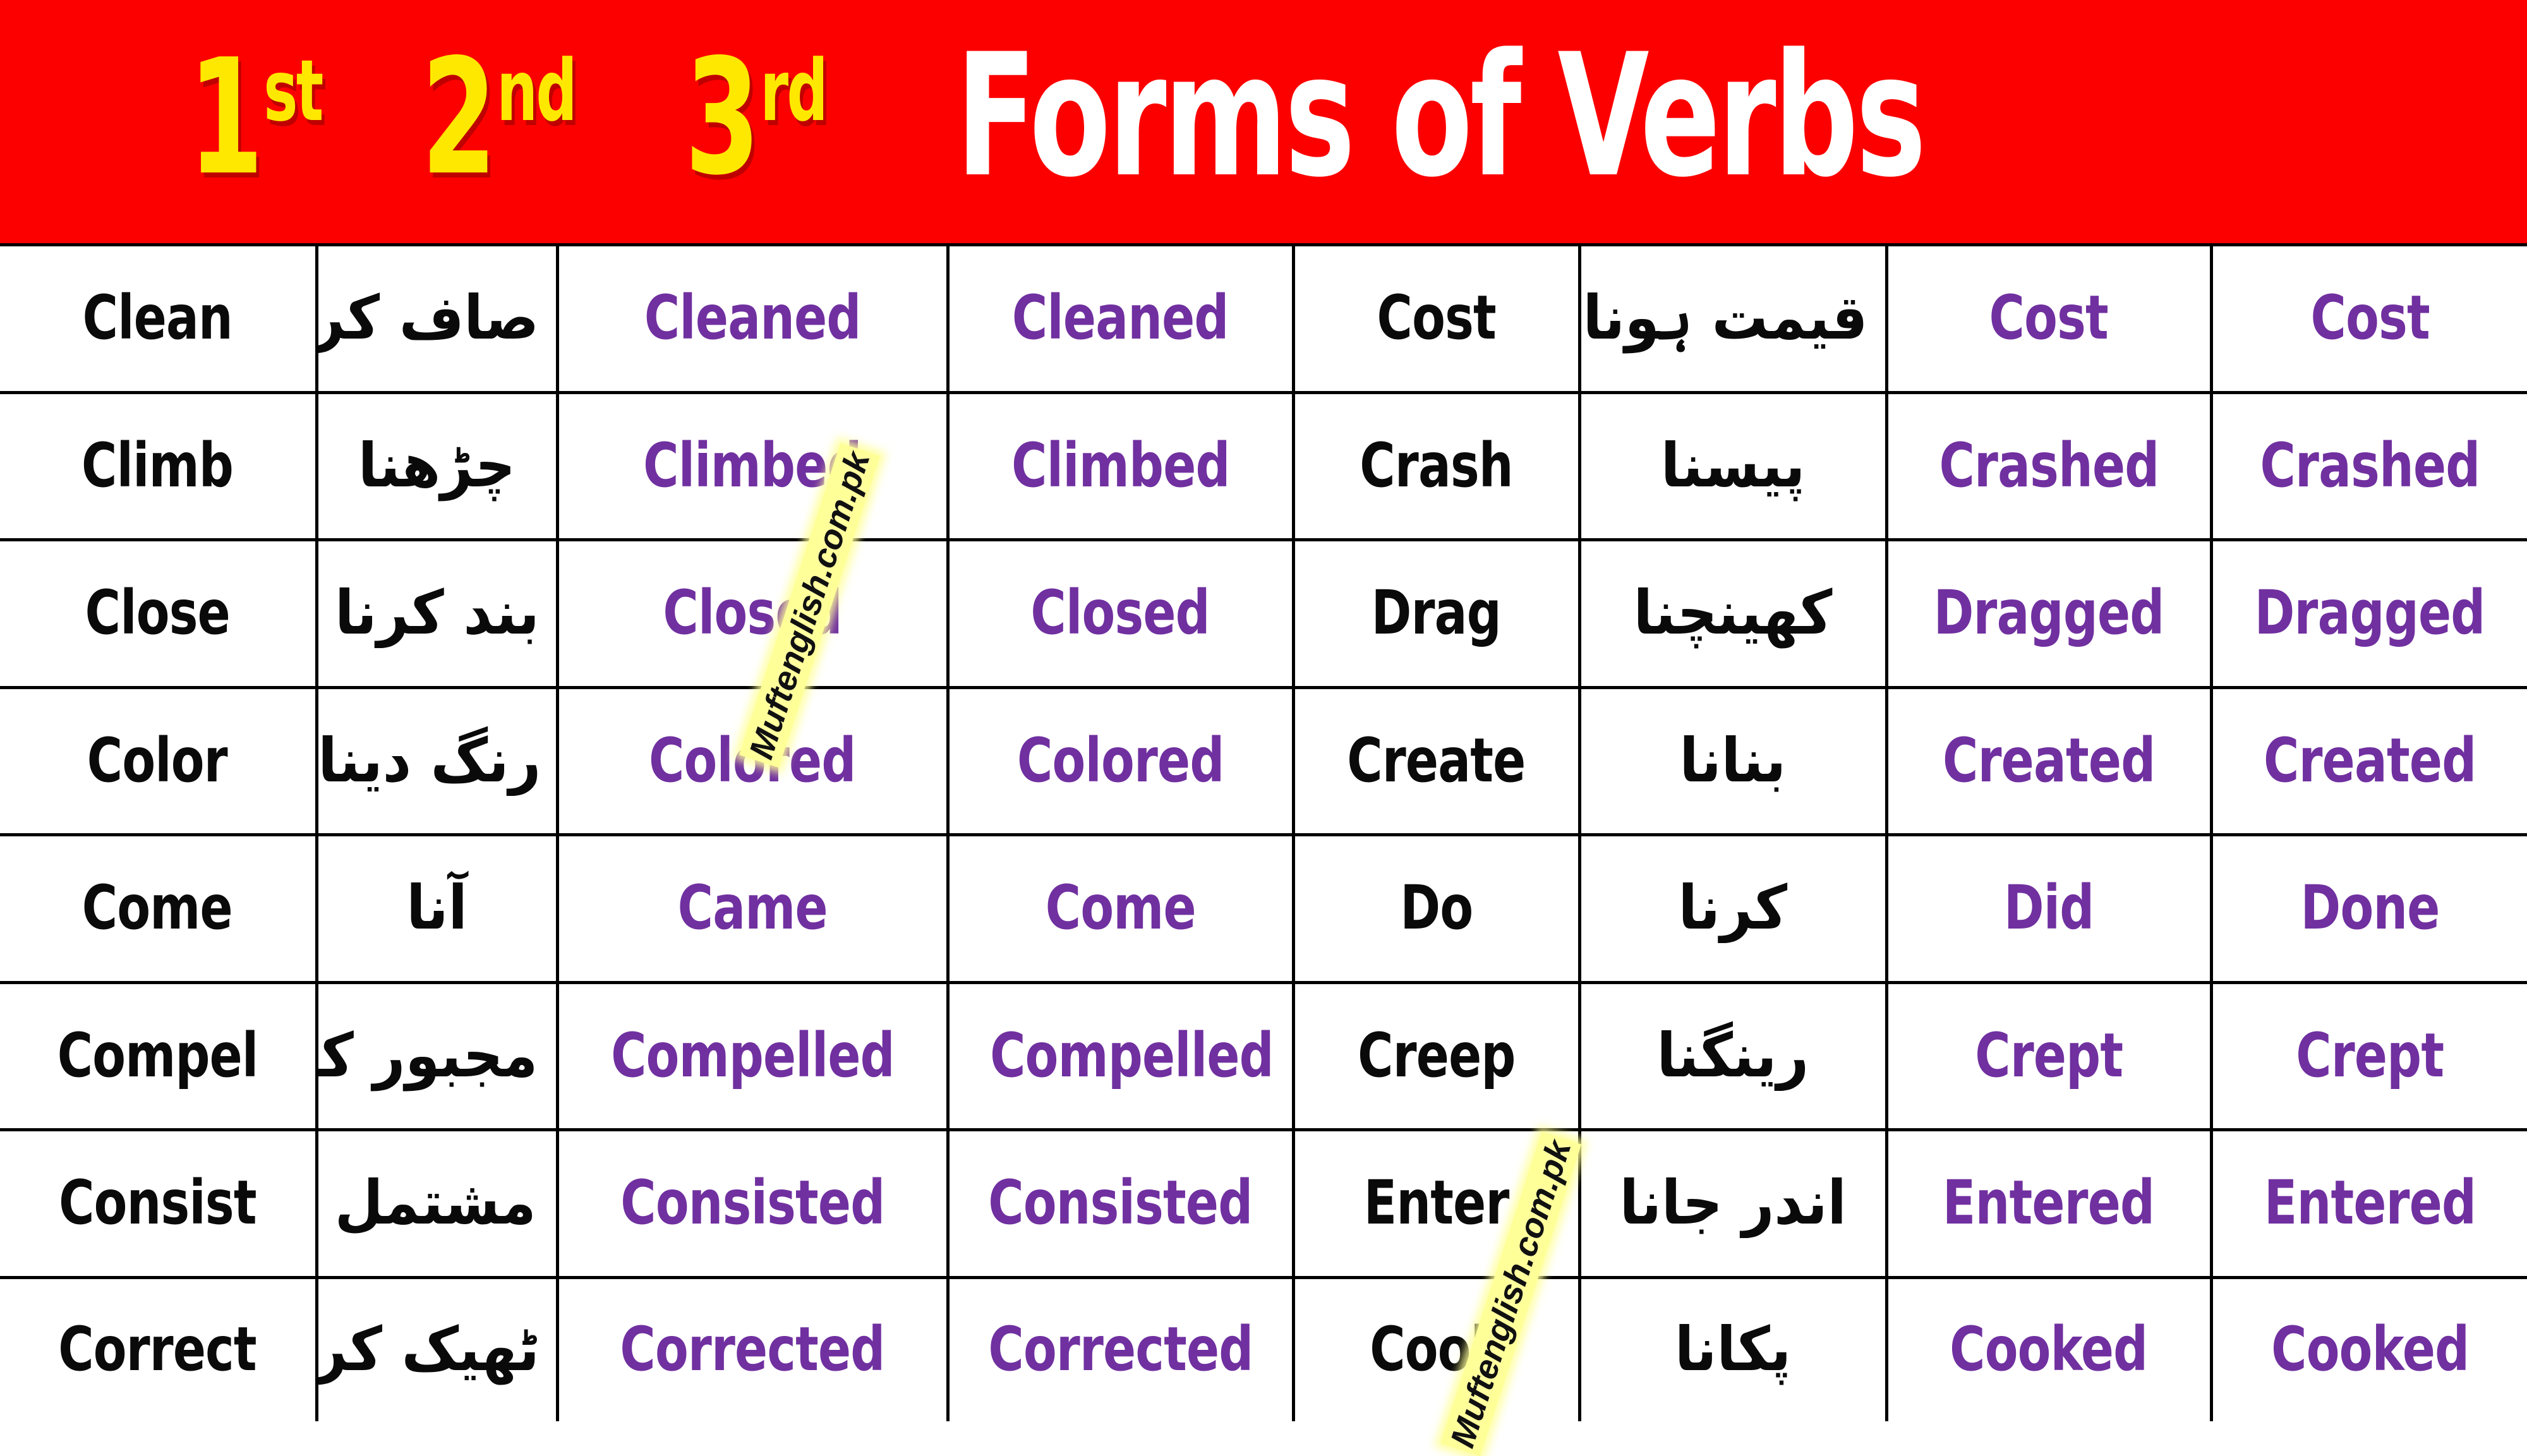 The height and width of the screenshot is (1456, 2527). I want to click on urdu-meaning-cell-text: کرنا, so click(1733, 908).